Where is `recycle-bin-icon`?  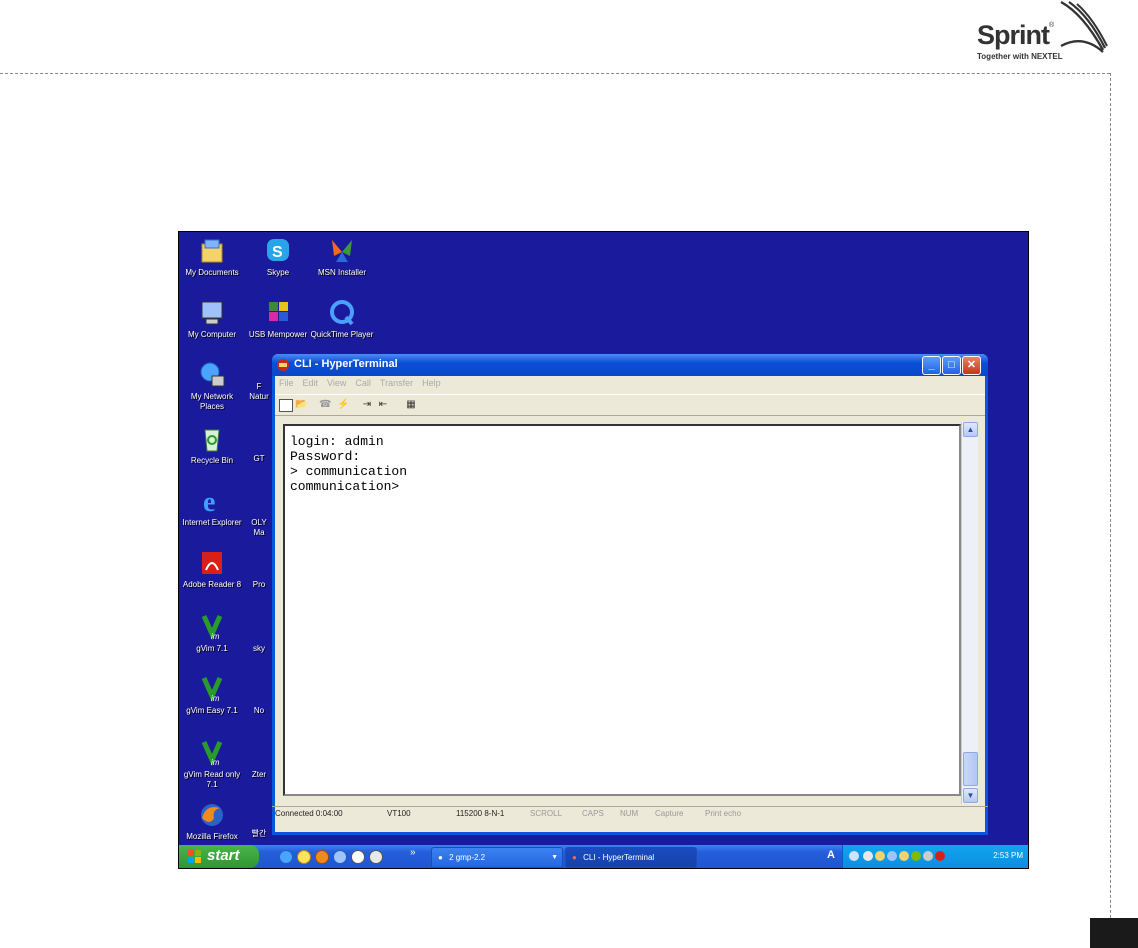 recycle-bin-icon is located at coordinates (212, 439).